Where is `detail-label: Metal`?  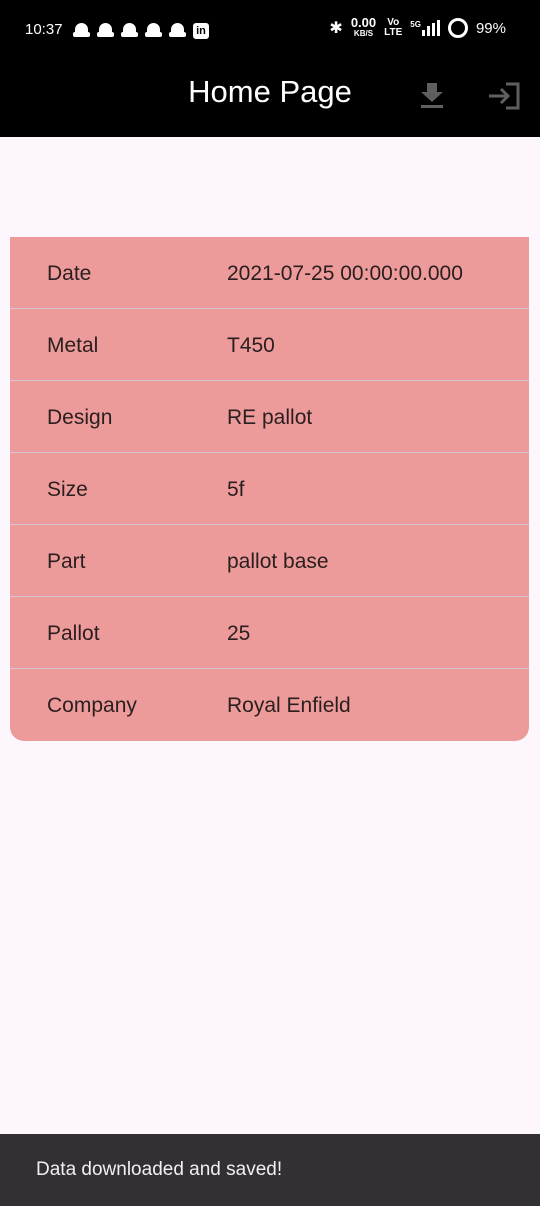 detail-label: Metal is located at coordinates (73, 345).